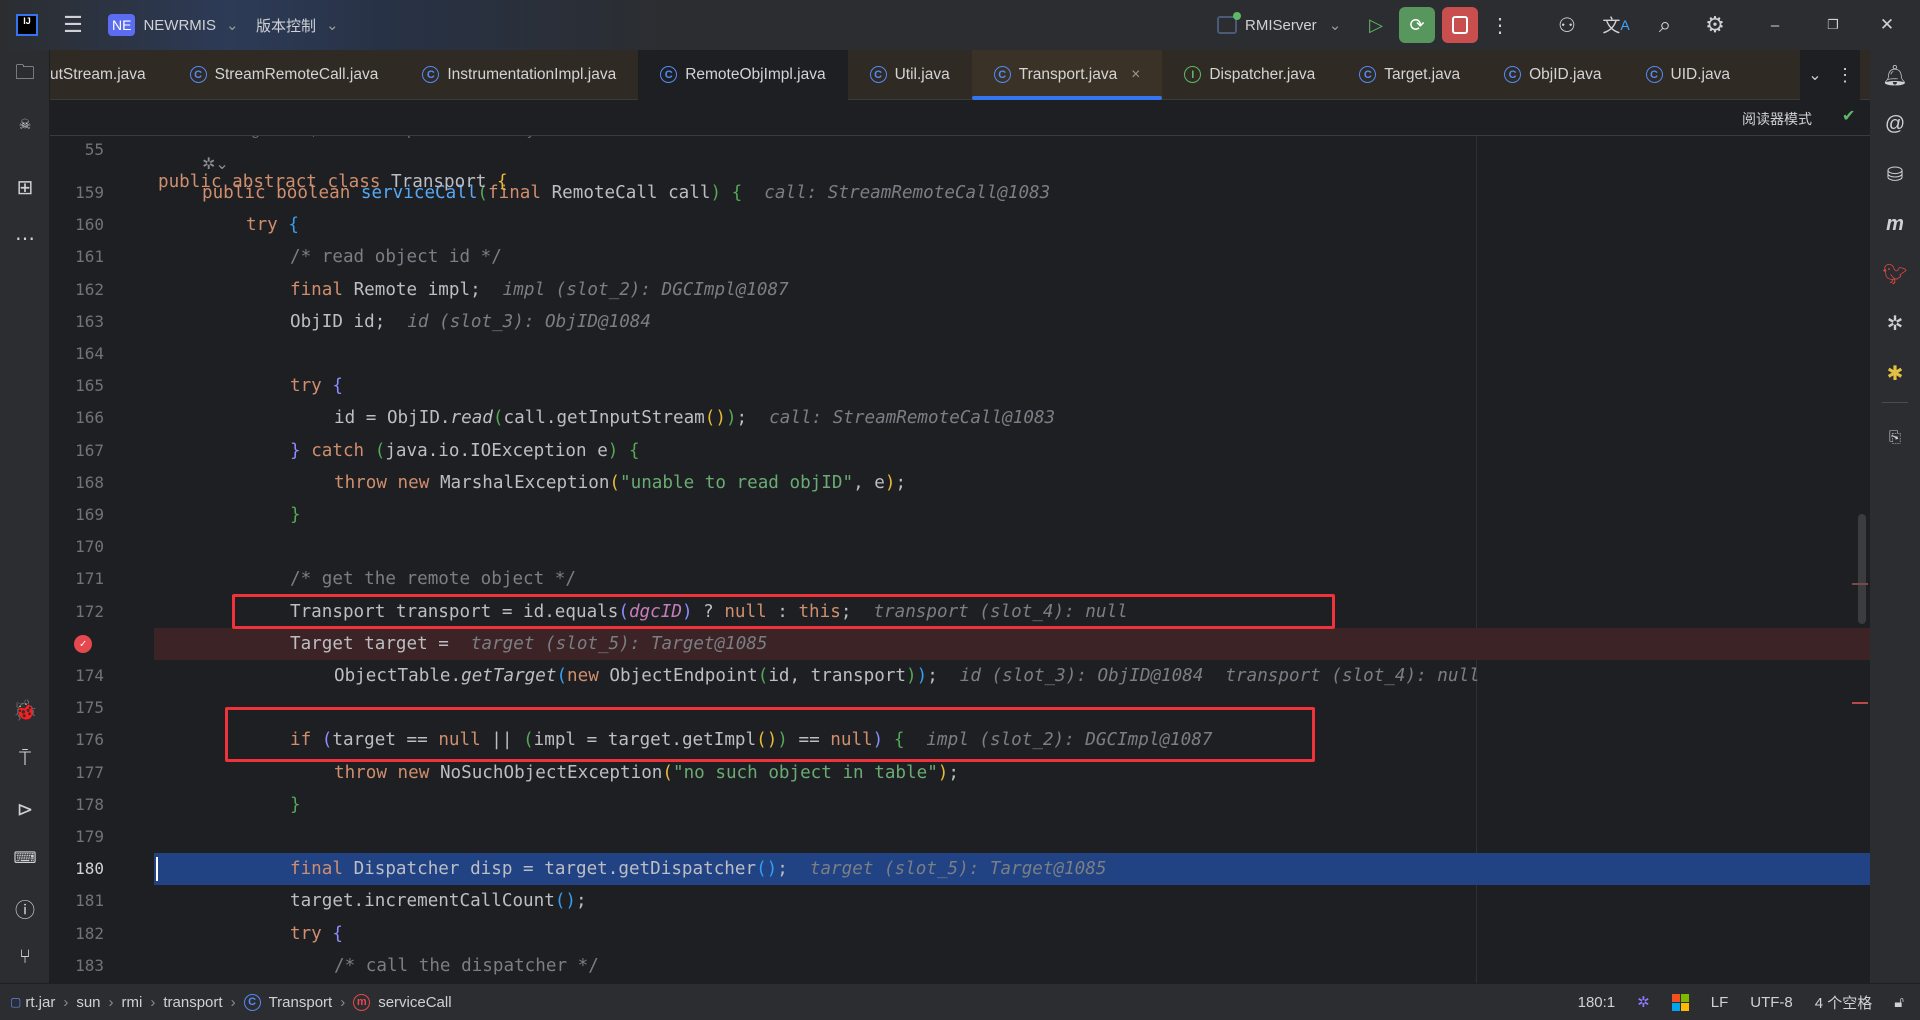 The height and width of the screenshot is (1020, 1920). I want to click on code-line: 167} catch (java.io.IOException e) {, so click(972, 451).